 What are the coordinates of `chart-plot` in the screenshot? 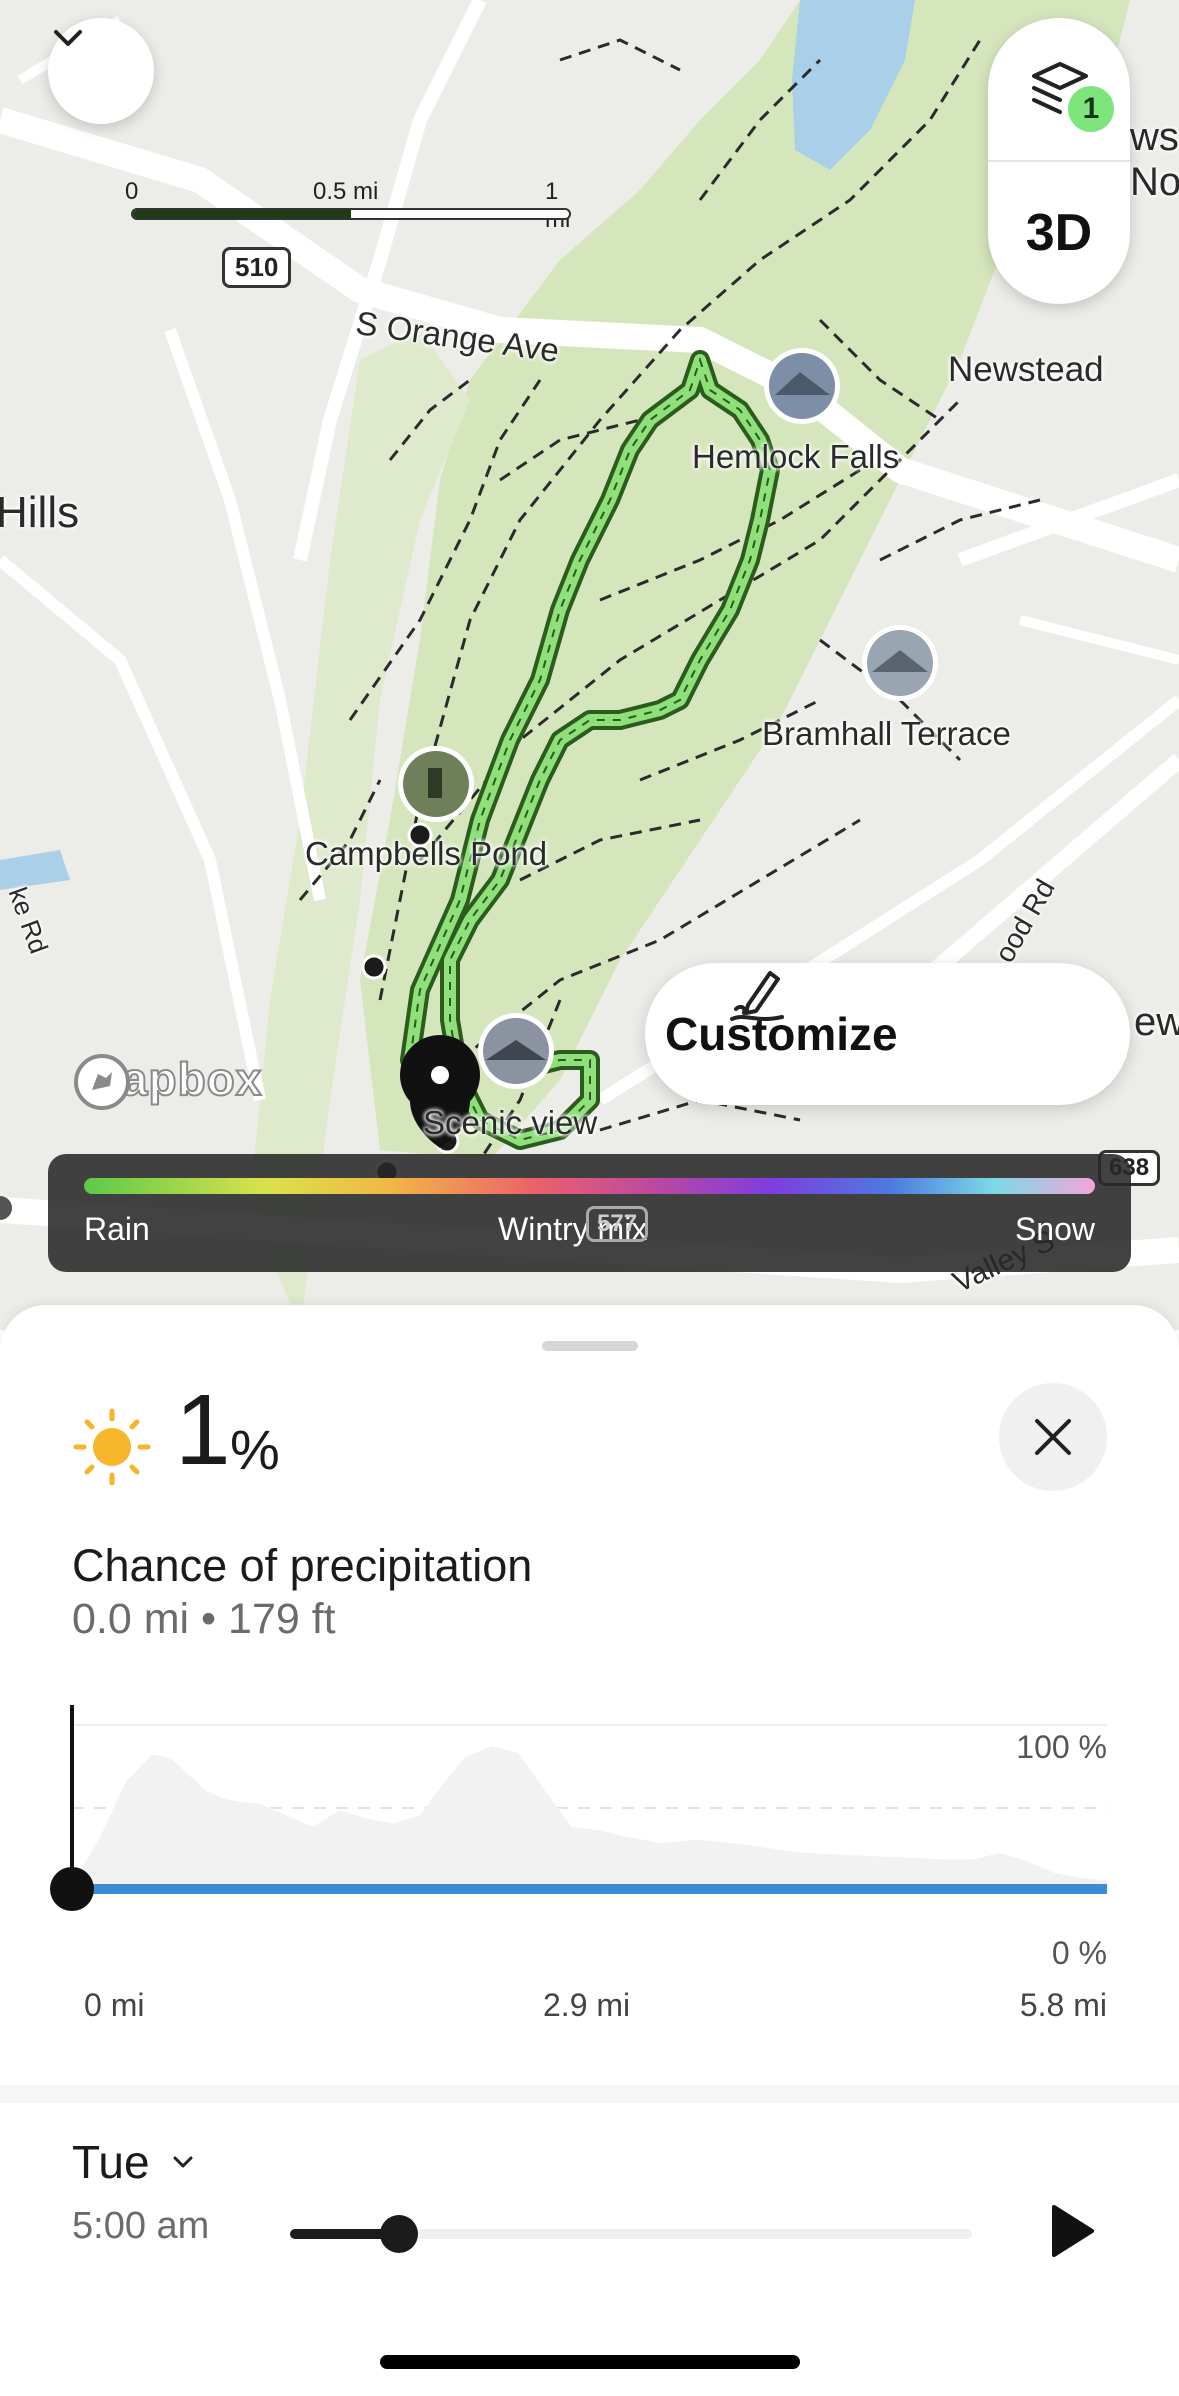 It's located at (589, 1870).